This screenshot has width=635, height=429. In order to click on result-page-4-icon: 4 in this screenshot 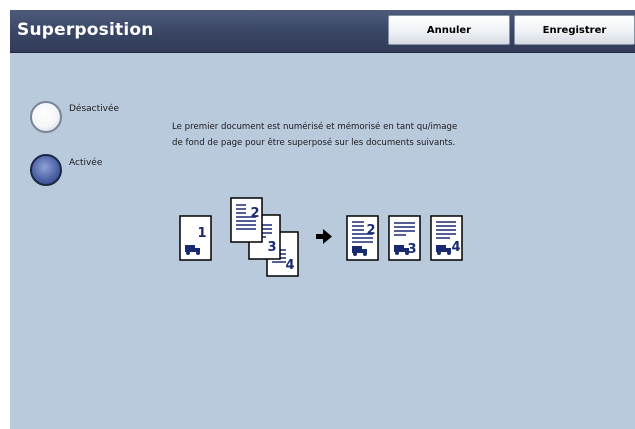, I will do `click(446, 238)`.